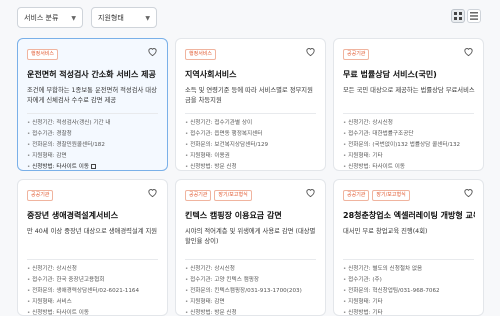 The height and width of the screenshot is (316, 500). Describe the element at coordinates (385, 231) in the screenshot. I see `card-description: 대서민 무료 창업교육 진행(4회)` at that location.